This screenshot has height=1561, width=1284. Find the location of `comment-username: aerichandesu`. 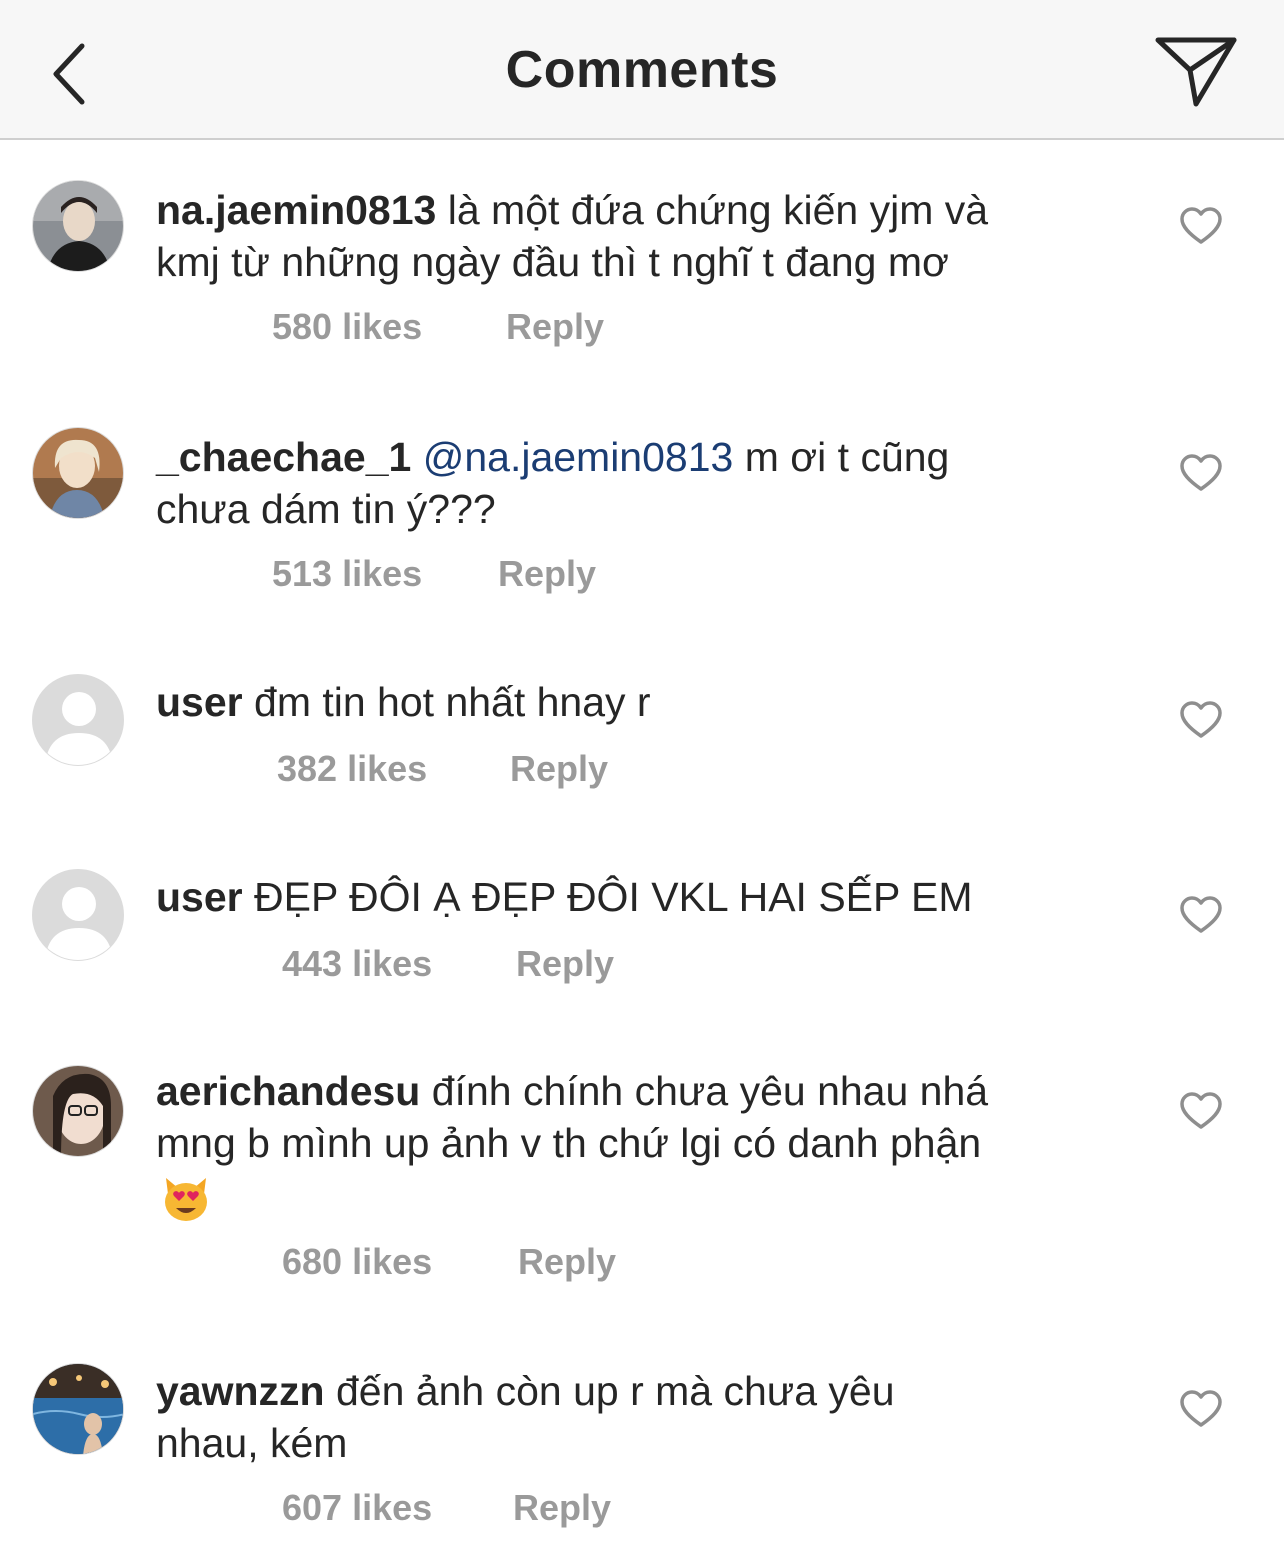

comment-username: aerichandesu is located at coordinates (288, 1091).